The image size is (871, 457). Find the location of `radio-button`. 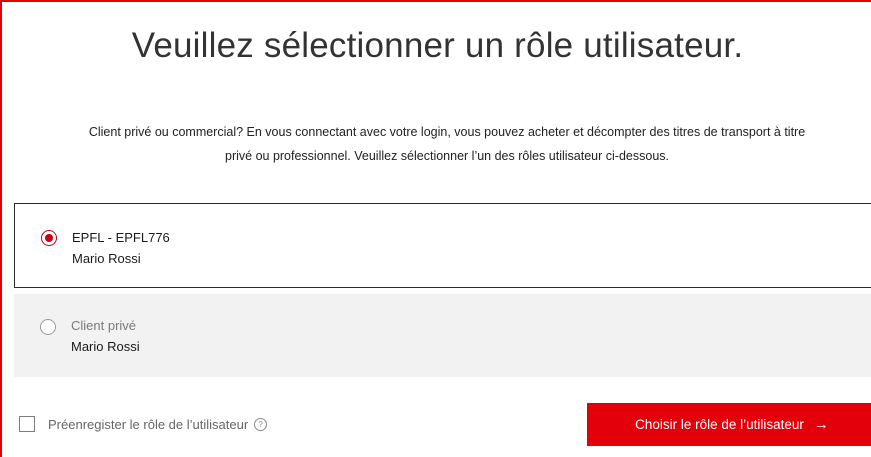

radio-button is located at coordinates (48, 327).